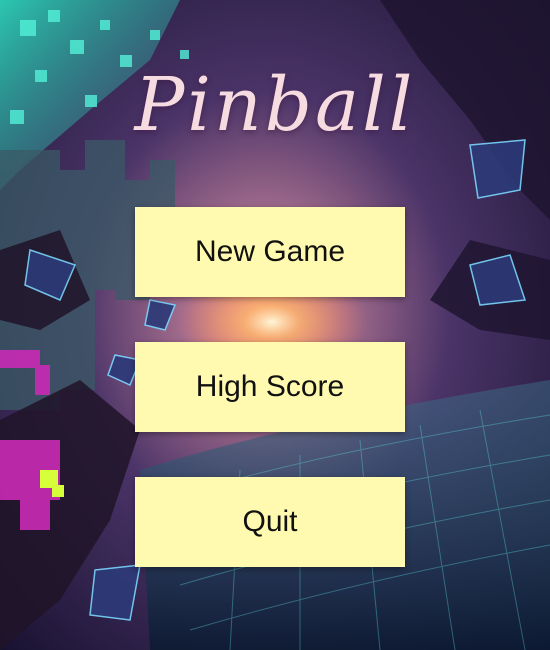  What do you see at coordinates (270, 252) in the screenshot?
I see `new-game-button: New Game` at bounding box center [270, 252].